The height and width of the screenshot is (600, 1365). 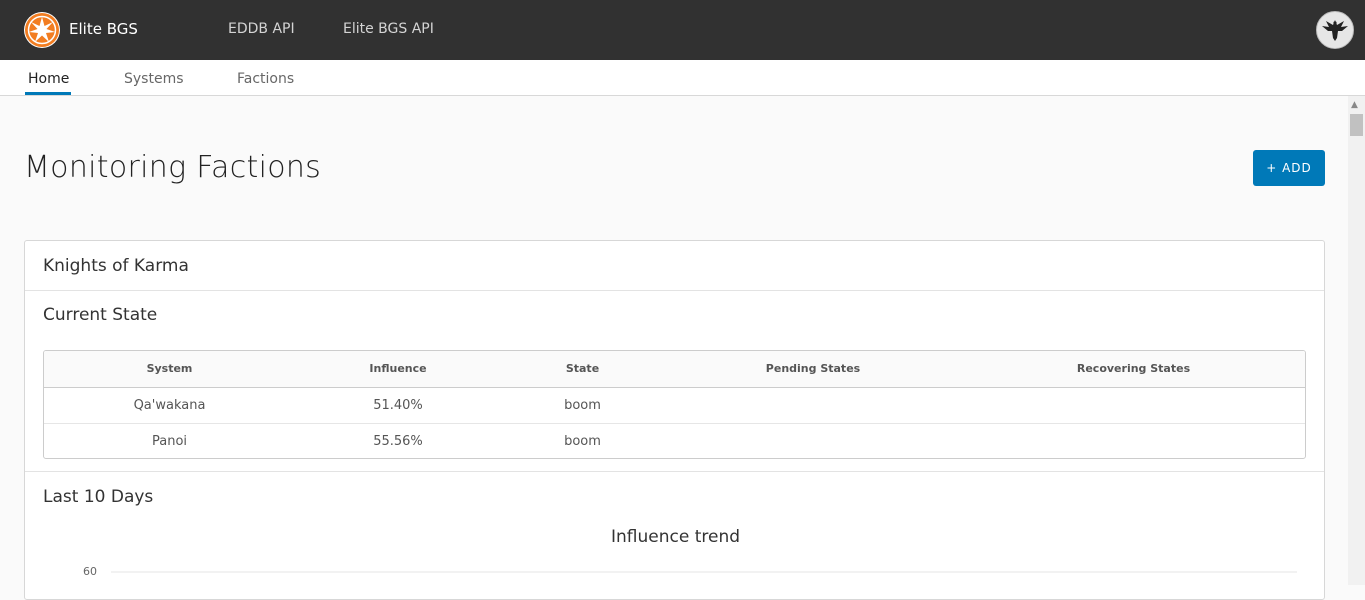 I want to click on y-tick-label: 60, so click(x=90, y=571).